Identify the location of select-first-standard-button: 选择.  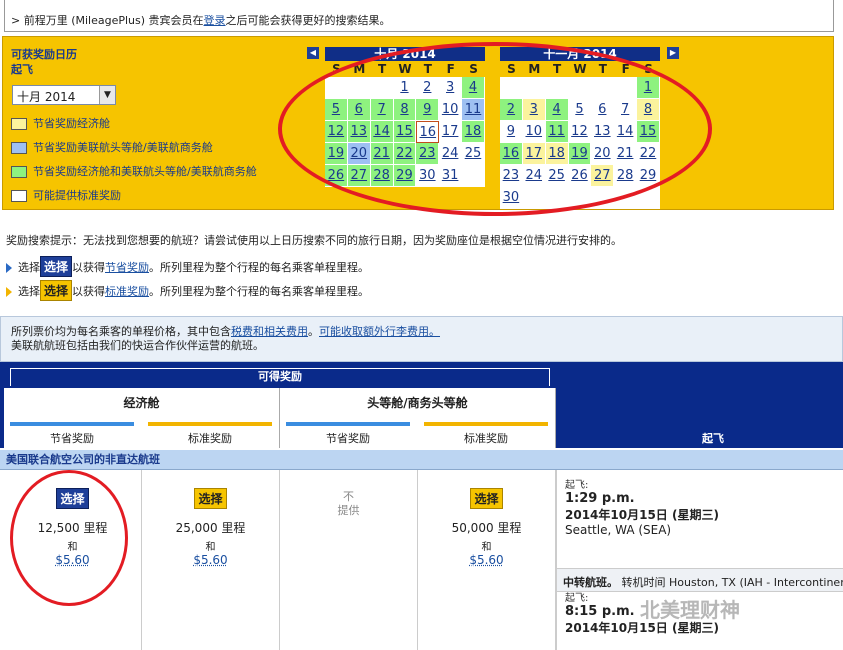
(486, 498).